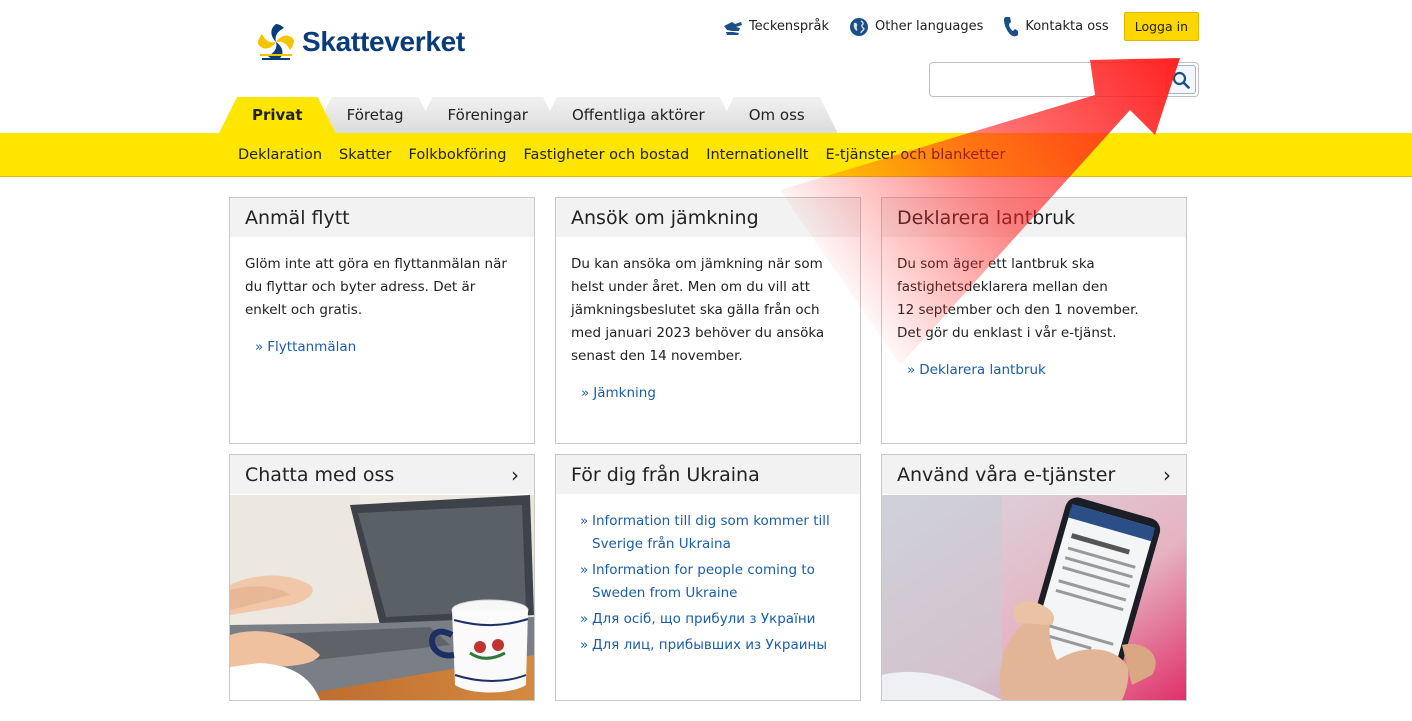  Describe the element at coordinates (859, 26) in the screenshot. I see `globe-icon` at that location.